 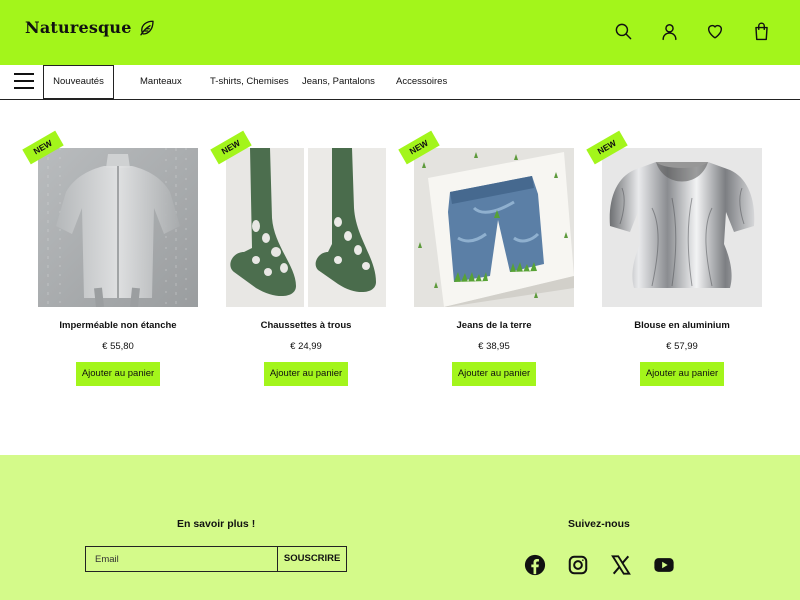 What do you see at coordinates (306, 346) in the screenshot?
I see `product-price: € 24,99` at bounding box center [306, 346].